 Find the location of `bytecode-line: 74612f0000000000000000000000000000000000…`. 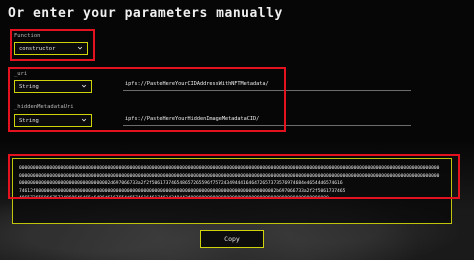

bytecode-line: 74612f0000000000000000000000000000000000… is located at coordinates (182, 191).